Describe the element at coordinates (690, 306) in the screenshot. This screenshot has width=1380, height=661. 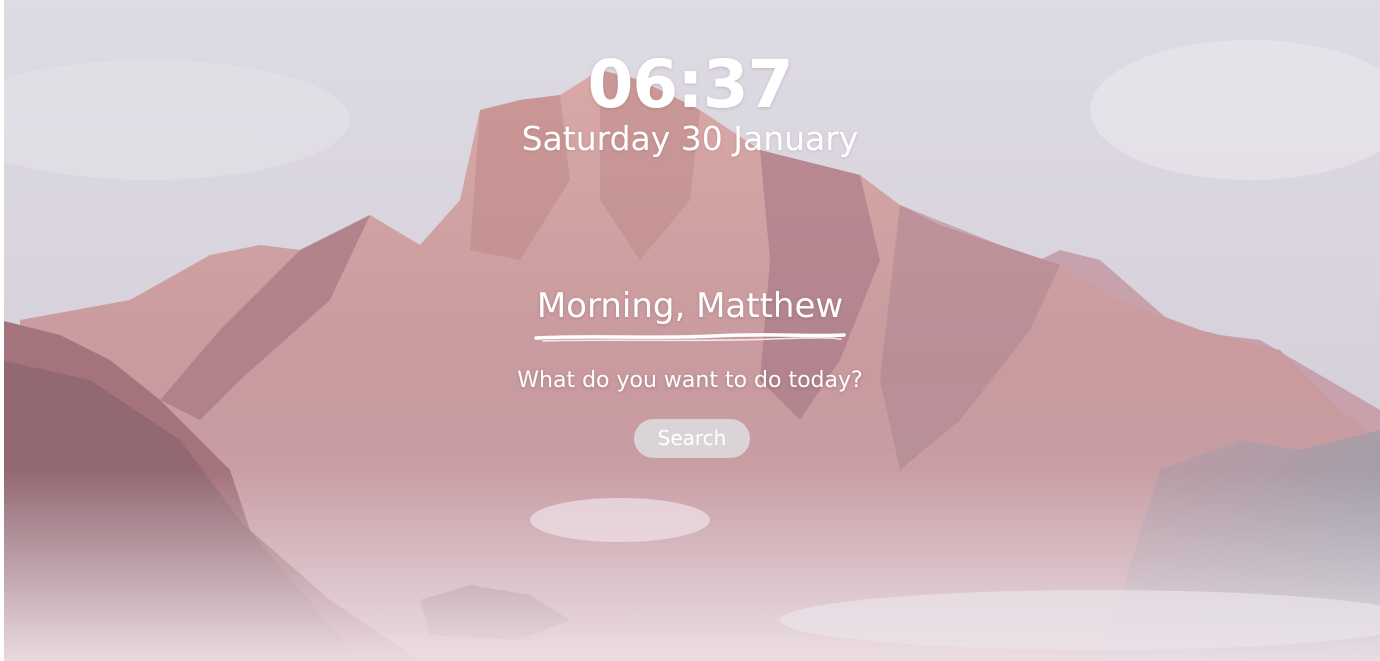
I see `greeting-text: Morning, Matthew` at that location.